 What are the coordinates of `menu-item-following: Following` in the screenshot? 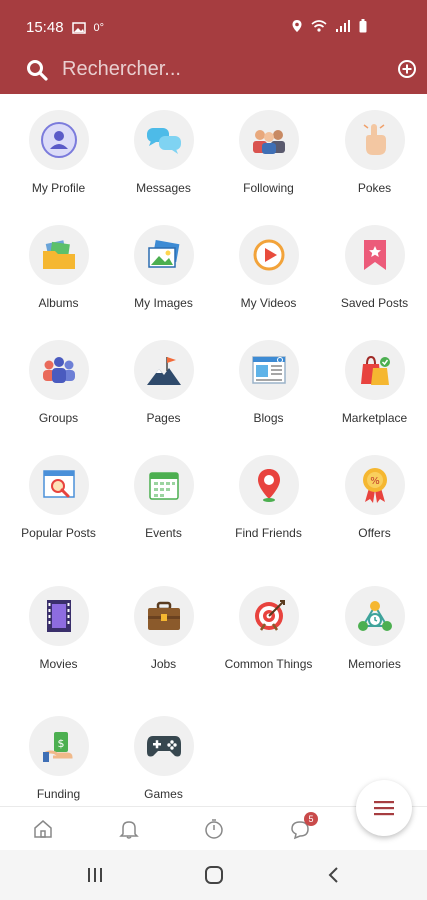 It's located at (268, 153).